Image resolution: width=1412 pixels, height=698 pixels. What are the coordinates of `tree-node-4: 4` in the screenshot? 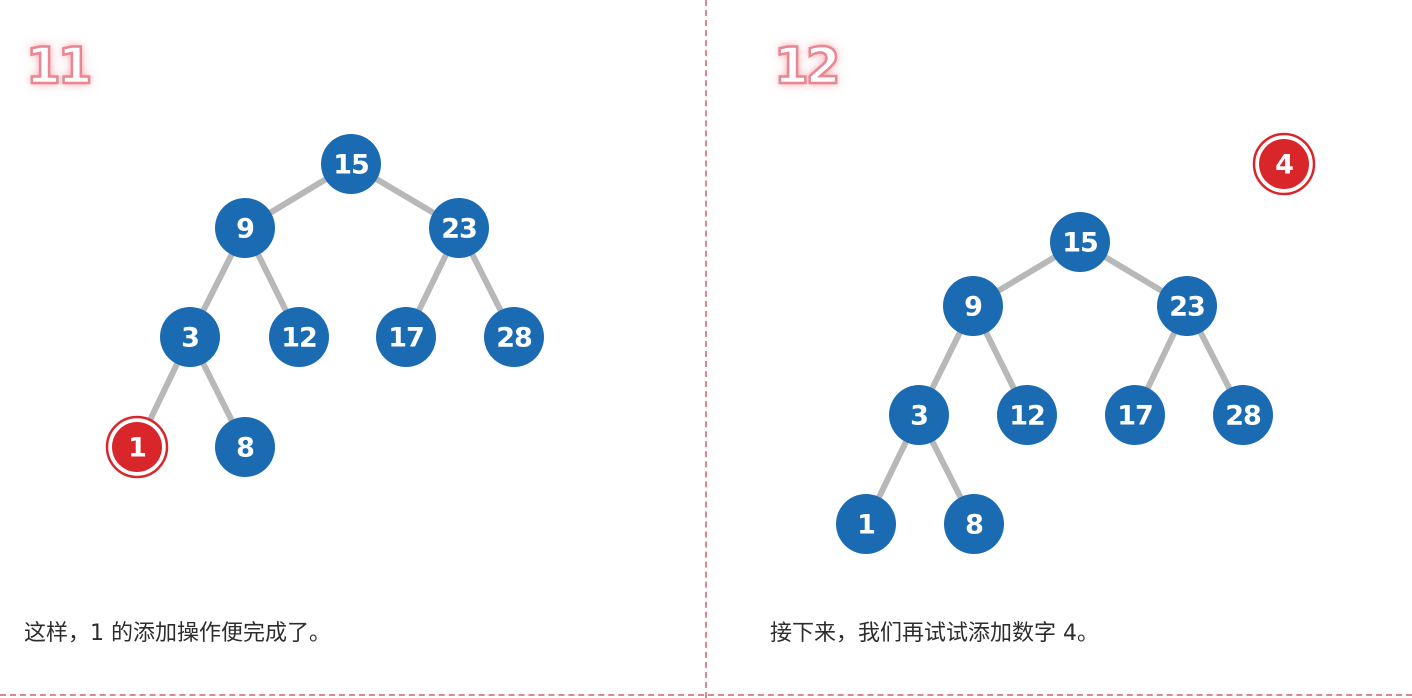 It's located at (1284, 164).